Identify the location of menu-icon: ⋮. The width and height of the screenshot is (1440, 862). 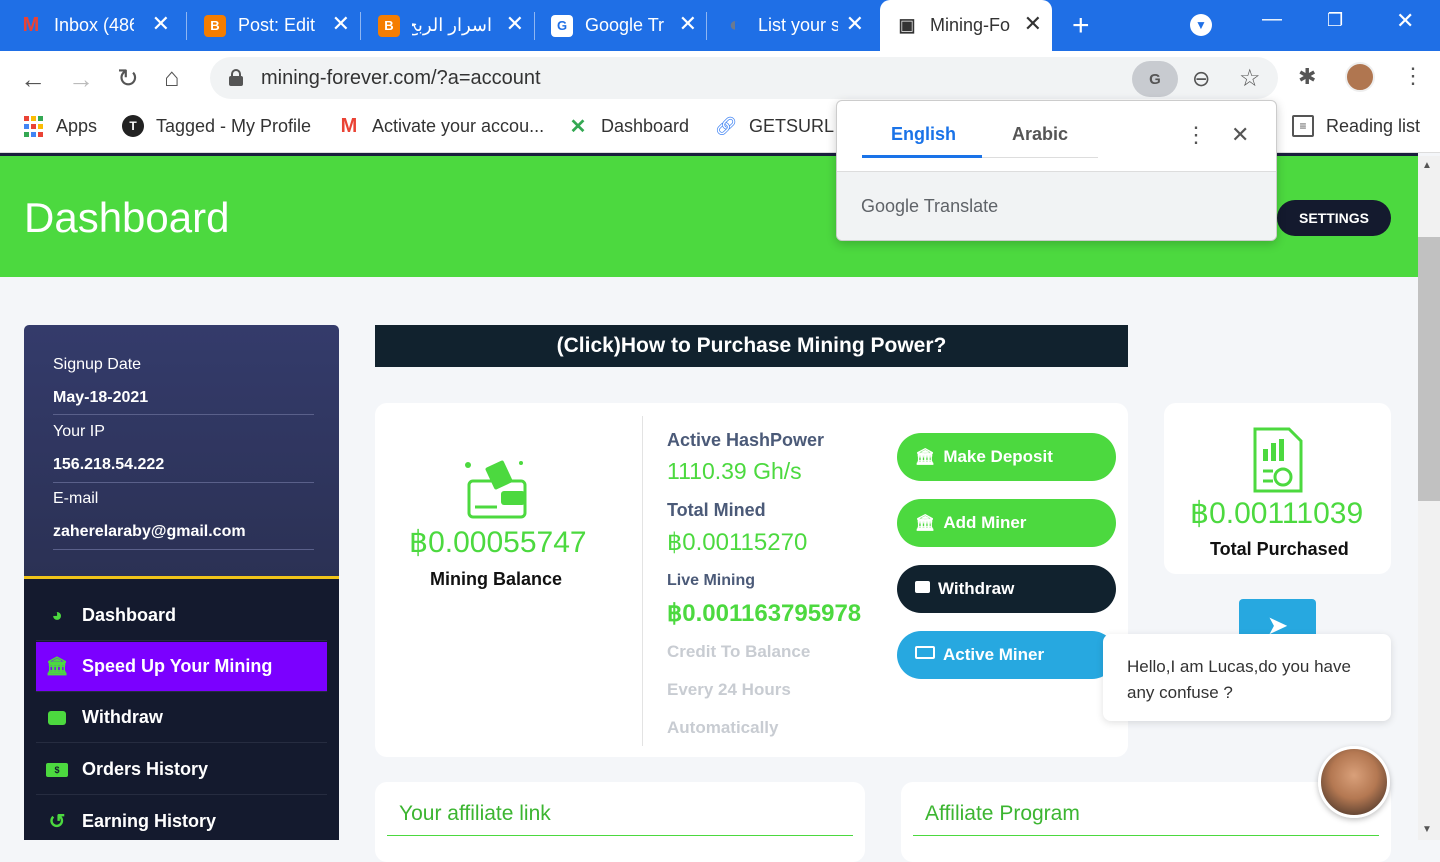
(1413, 76).